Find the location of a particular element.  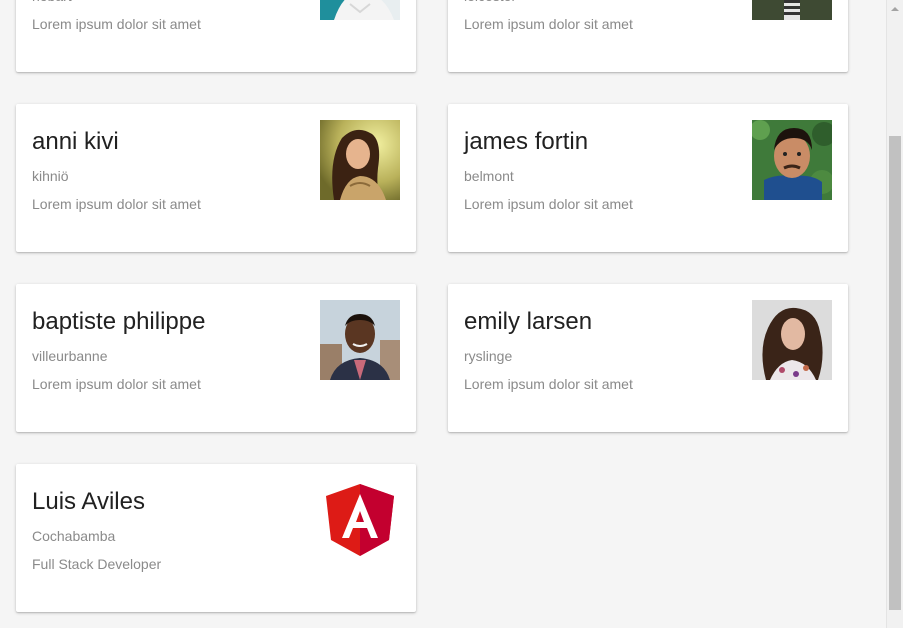

contact-city: Cochabamba is located at coordinates (74, 536).